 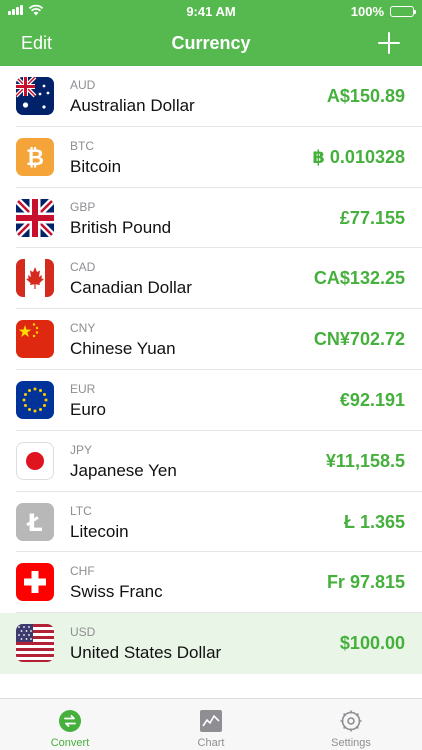 What do you see at coordinates (358, 156) in the screenshot?
I see `currency-amount: ฿ 0.010328` at bounding box center [358, 156].